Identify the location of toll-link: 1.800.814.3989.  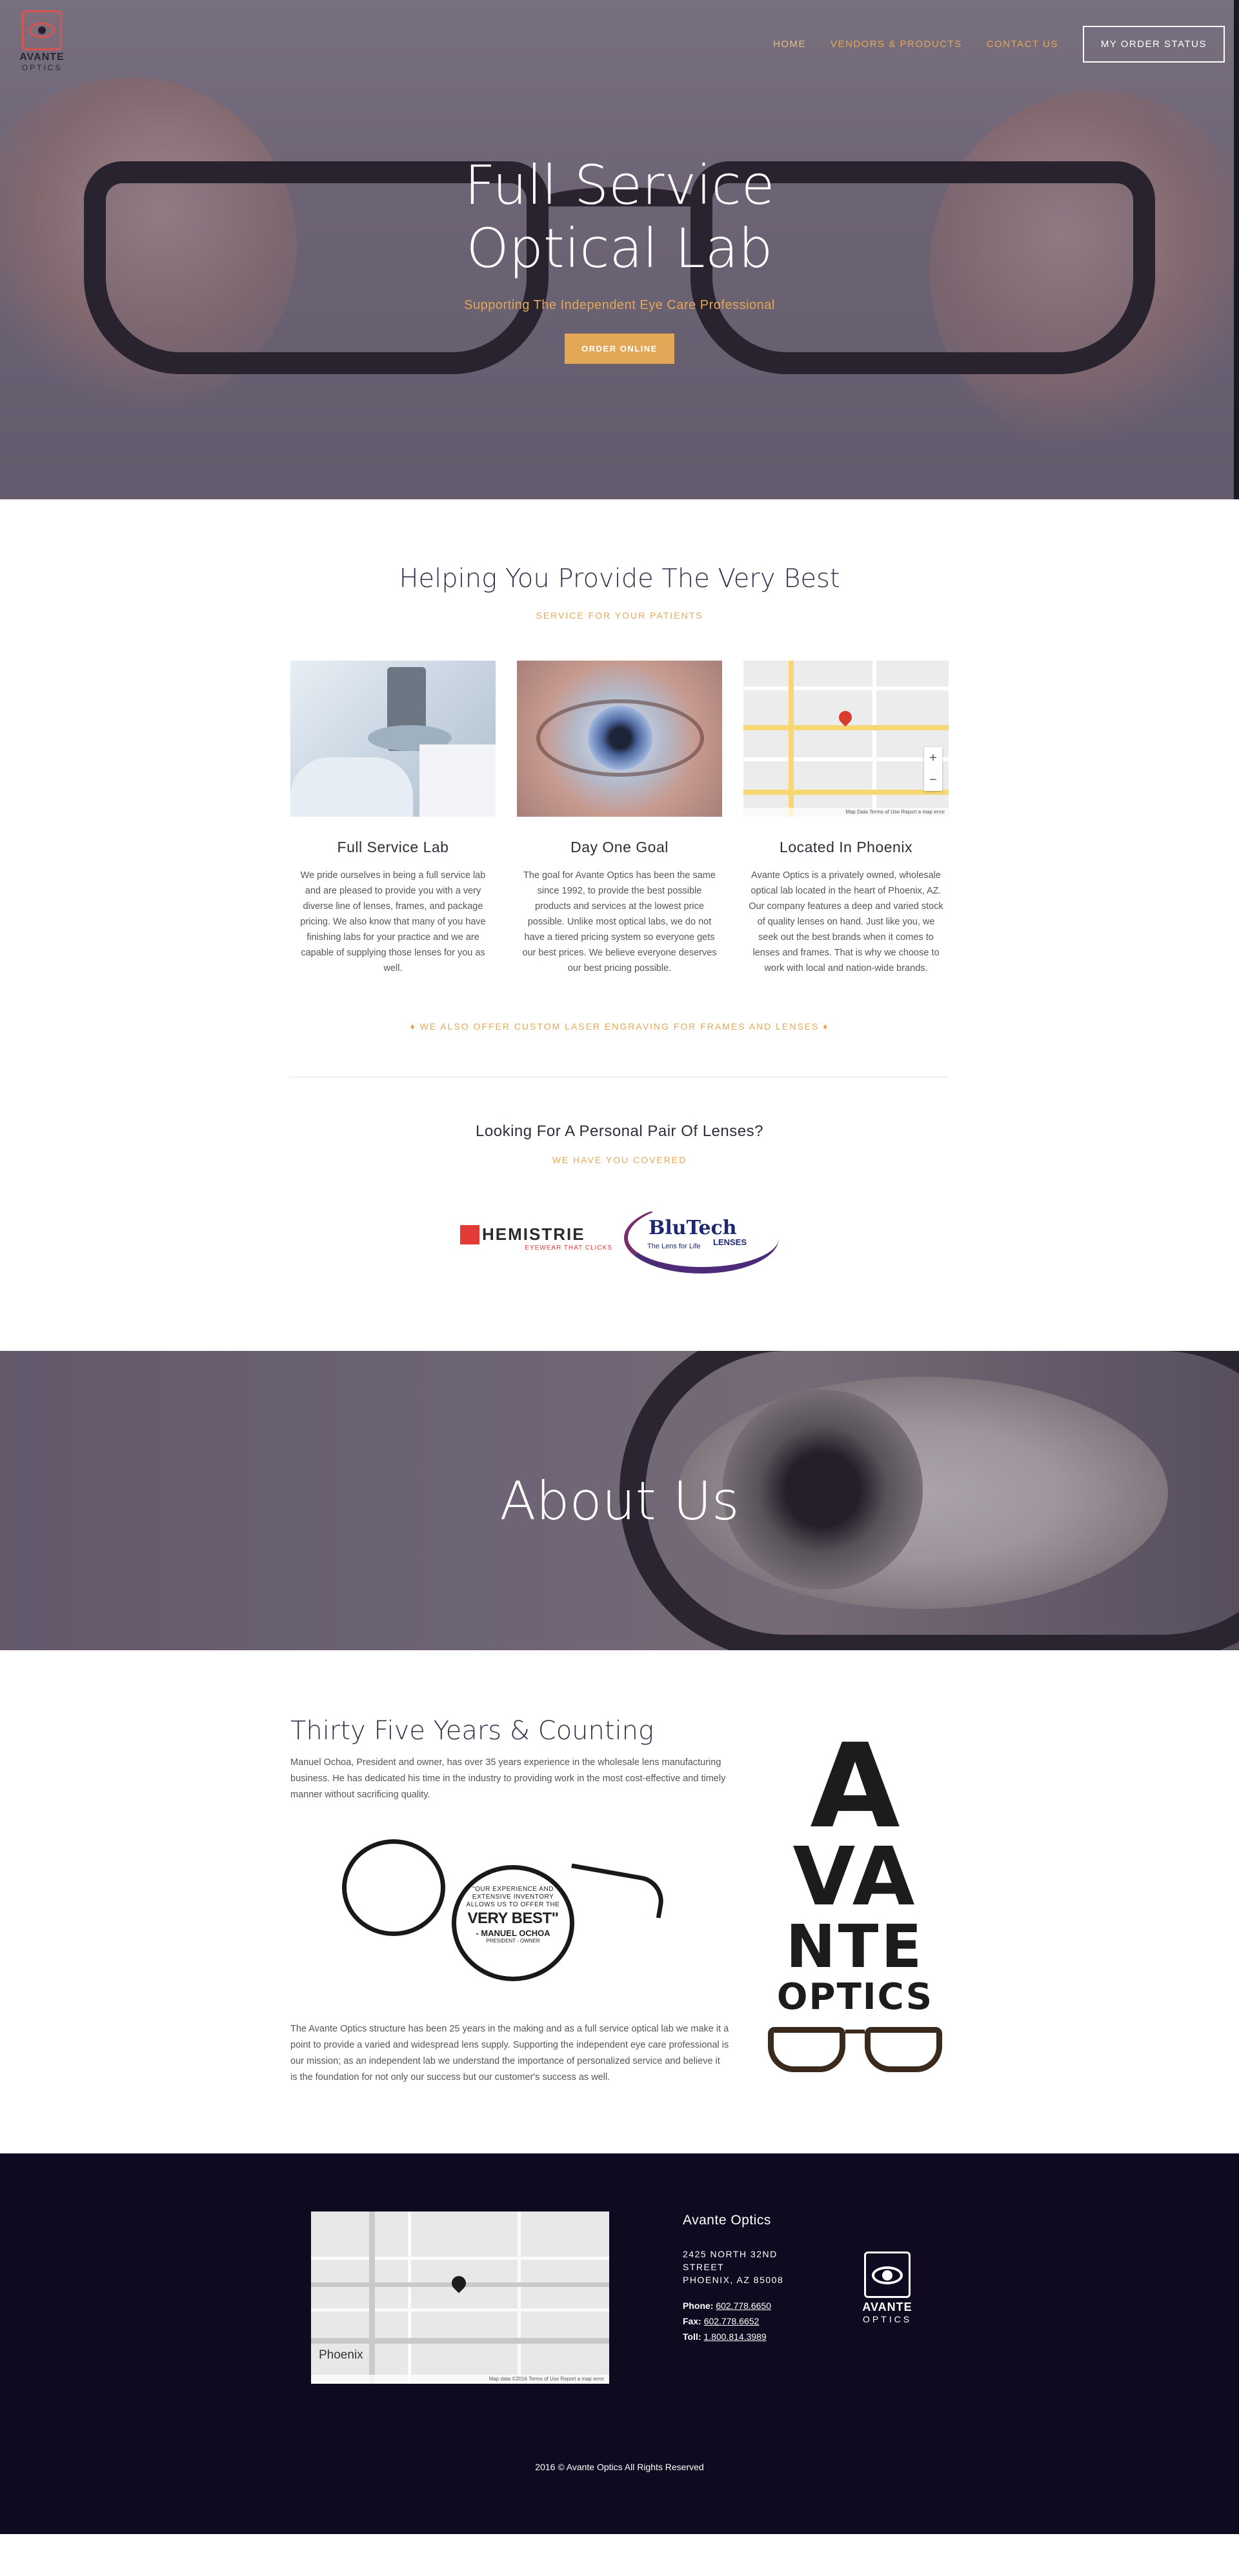
(734, 2336).